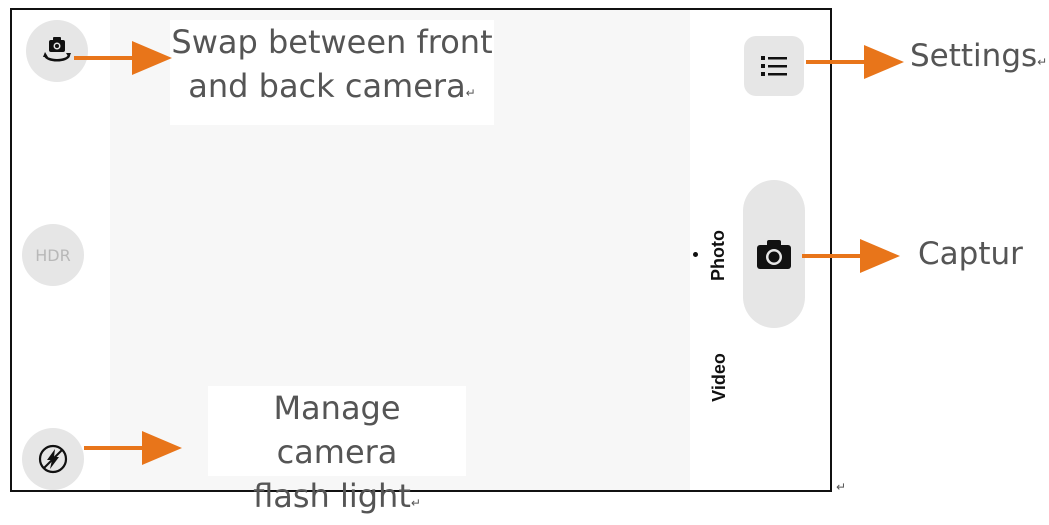 This screenshot has width=1049, height=525. What do you see at coordinates (695, 254) in the screenshot?
I see `selected-mode-indicator` at bounding box center [695, 254].